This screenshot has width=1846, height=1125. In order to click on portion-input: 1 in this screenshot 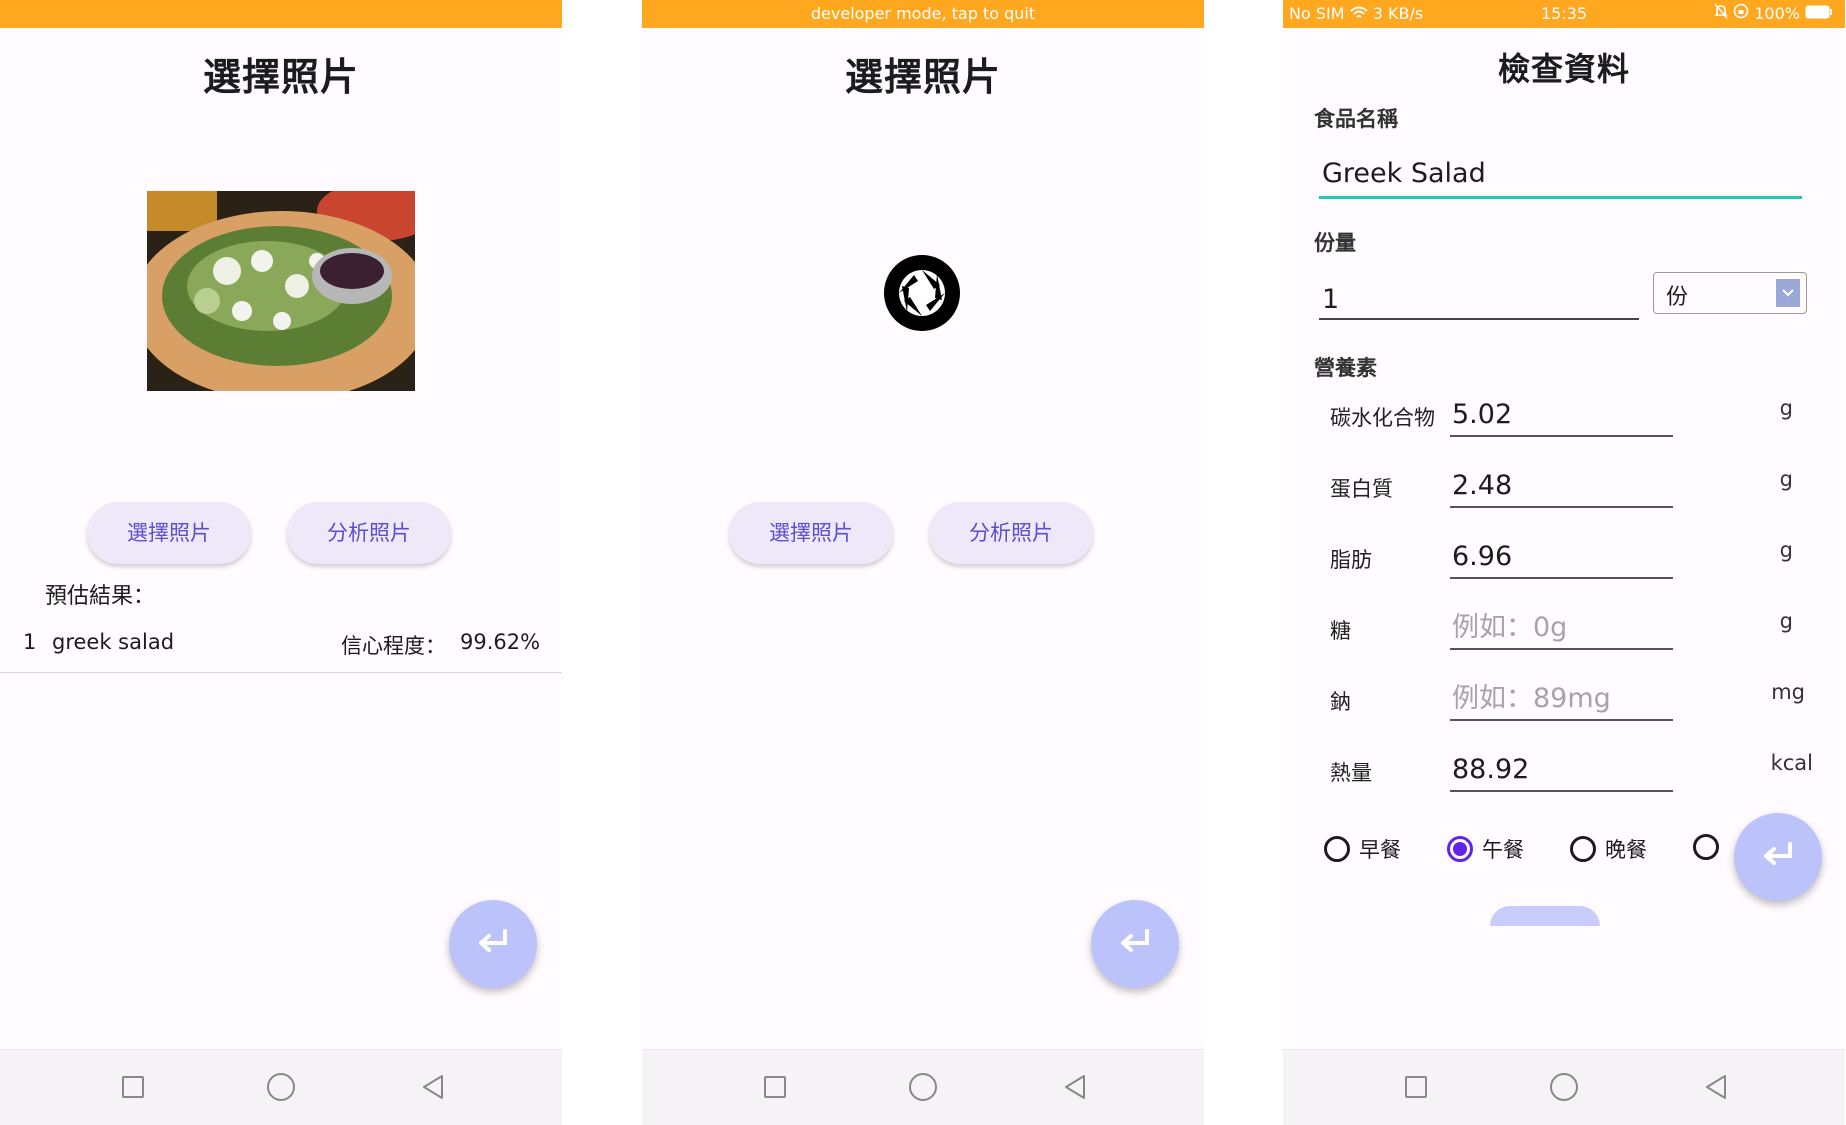, I will do `click(1479, 298)`.